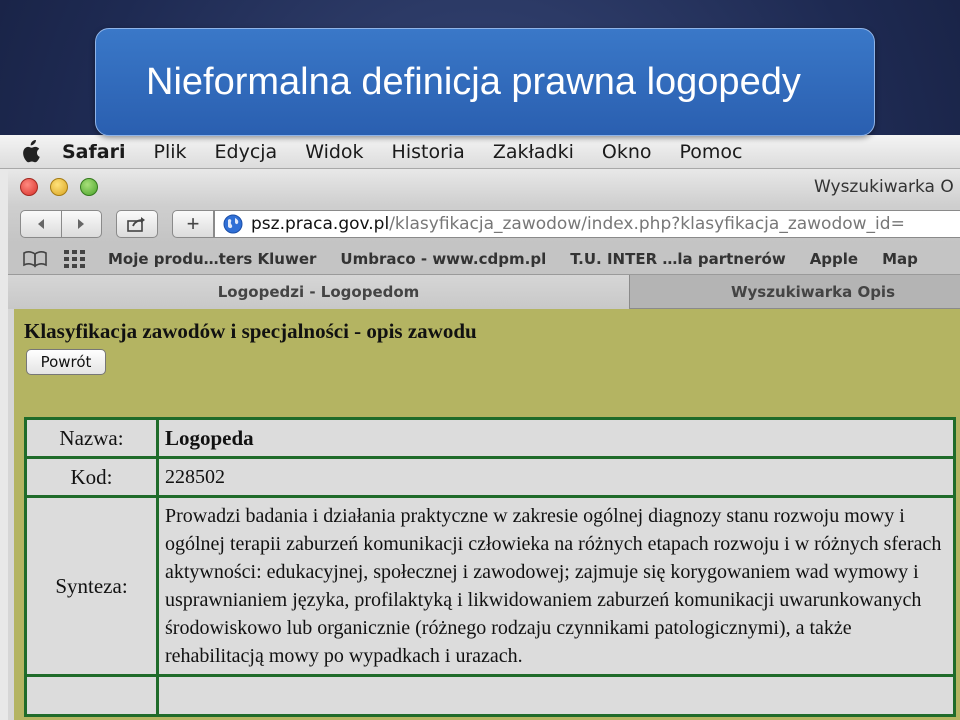 This screenshot has width=960, height=720. Describe the element at coordinates (212, 259) in the screenshot. I see `bookmark-item: Moje produ…ters Kluwer` at that location.